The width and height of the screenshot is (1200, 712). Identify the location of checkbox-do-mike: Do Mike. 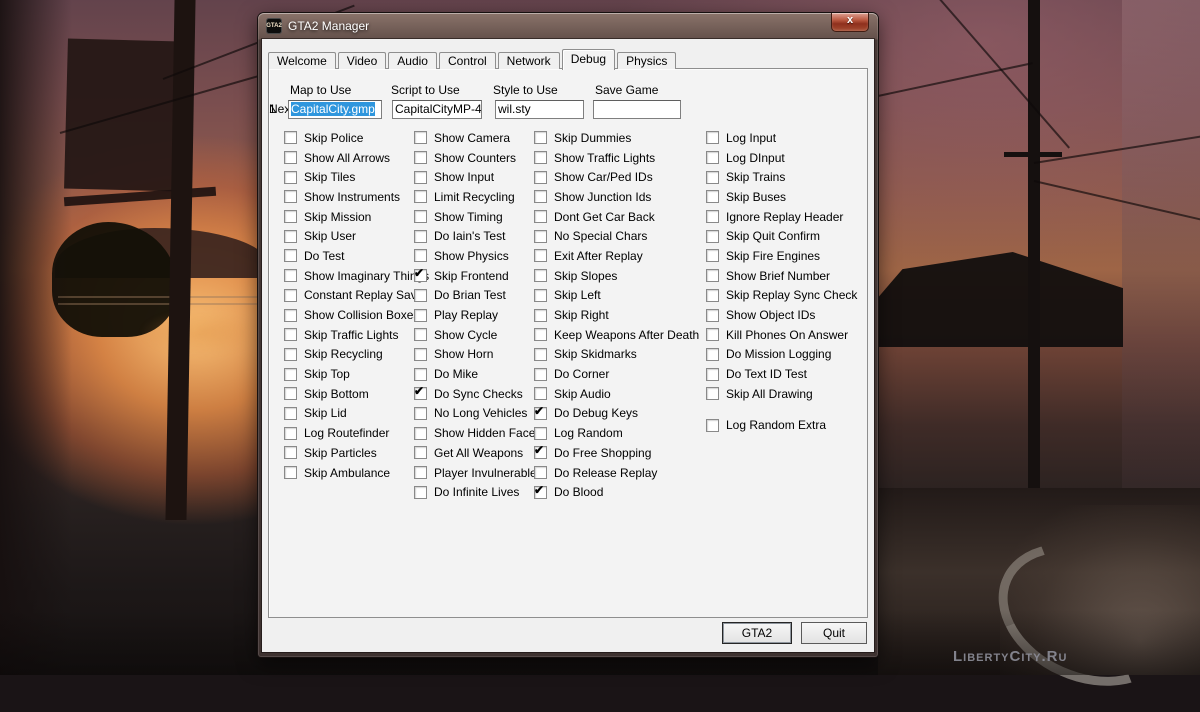
(477, 374).